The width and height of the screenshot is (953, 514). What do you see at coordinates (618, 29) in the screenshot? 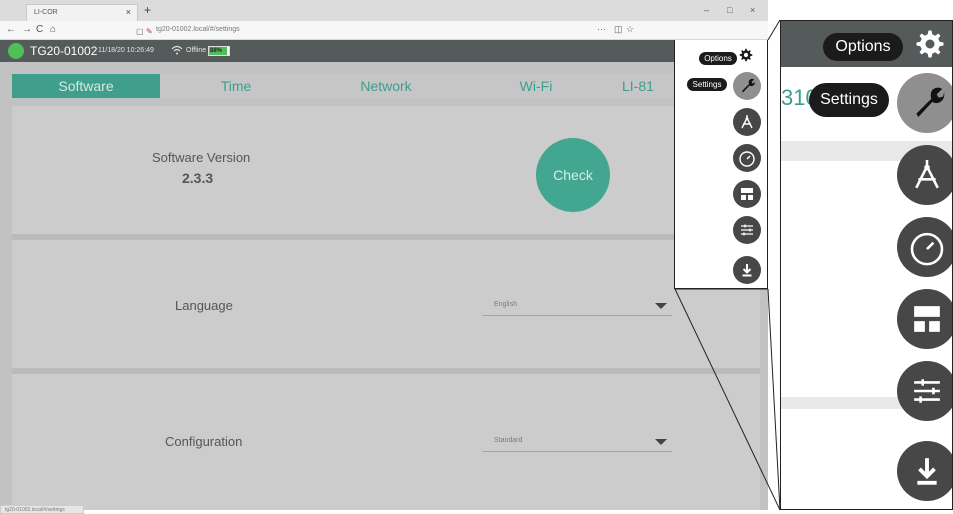
I see `pocket-icon: ◫` at bounding box center [618, 29].